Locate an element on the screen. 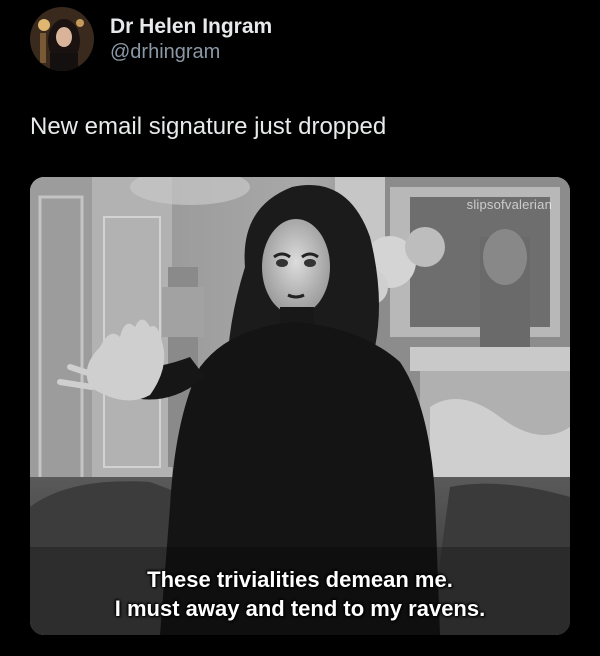  avatar-image is located at coordinates (62, 39).